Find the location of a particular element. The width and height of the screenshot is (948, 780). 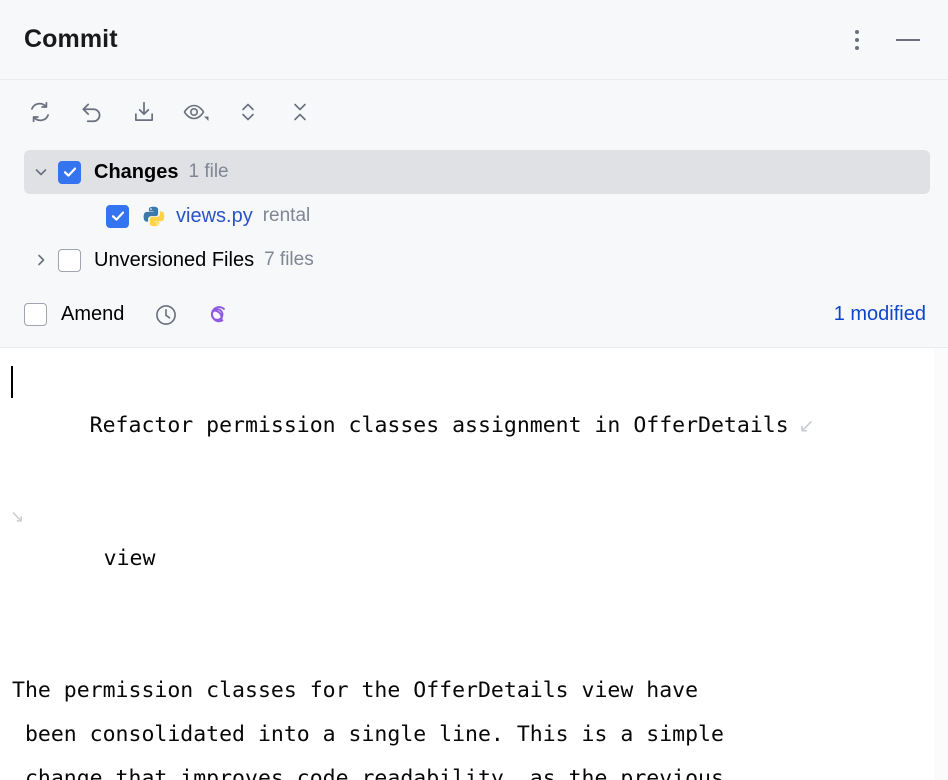

changes-group-checkbox is located at coordinates (69, 172).